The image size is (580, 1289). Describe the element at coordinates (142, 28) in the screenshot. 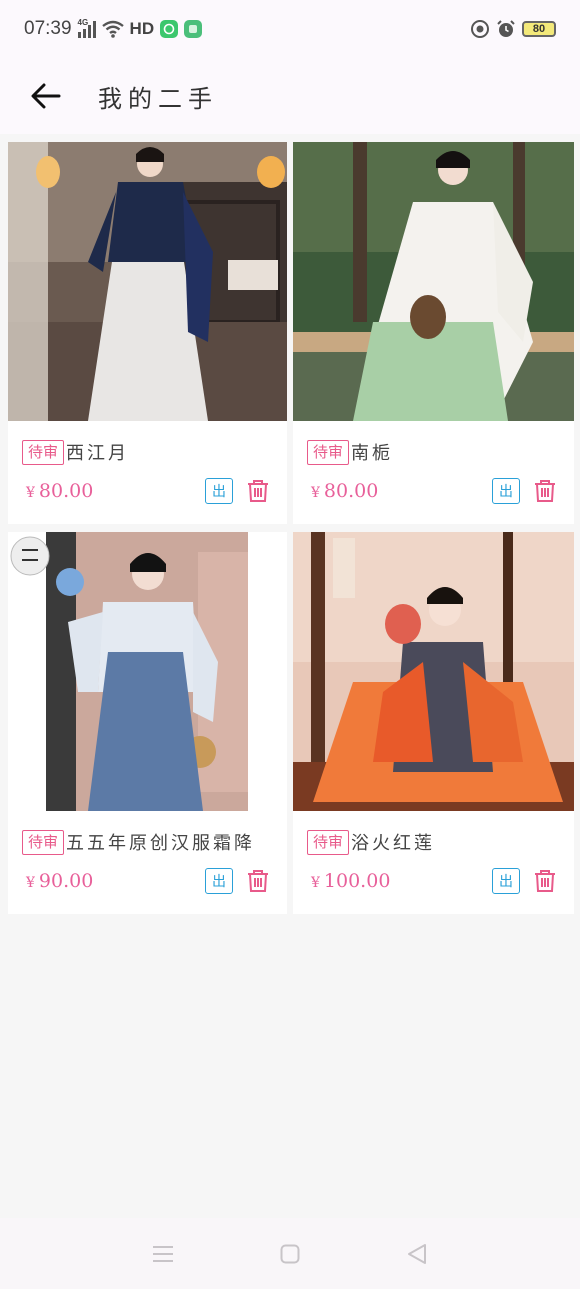

I see `hd-label: HD` at that location.